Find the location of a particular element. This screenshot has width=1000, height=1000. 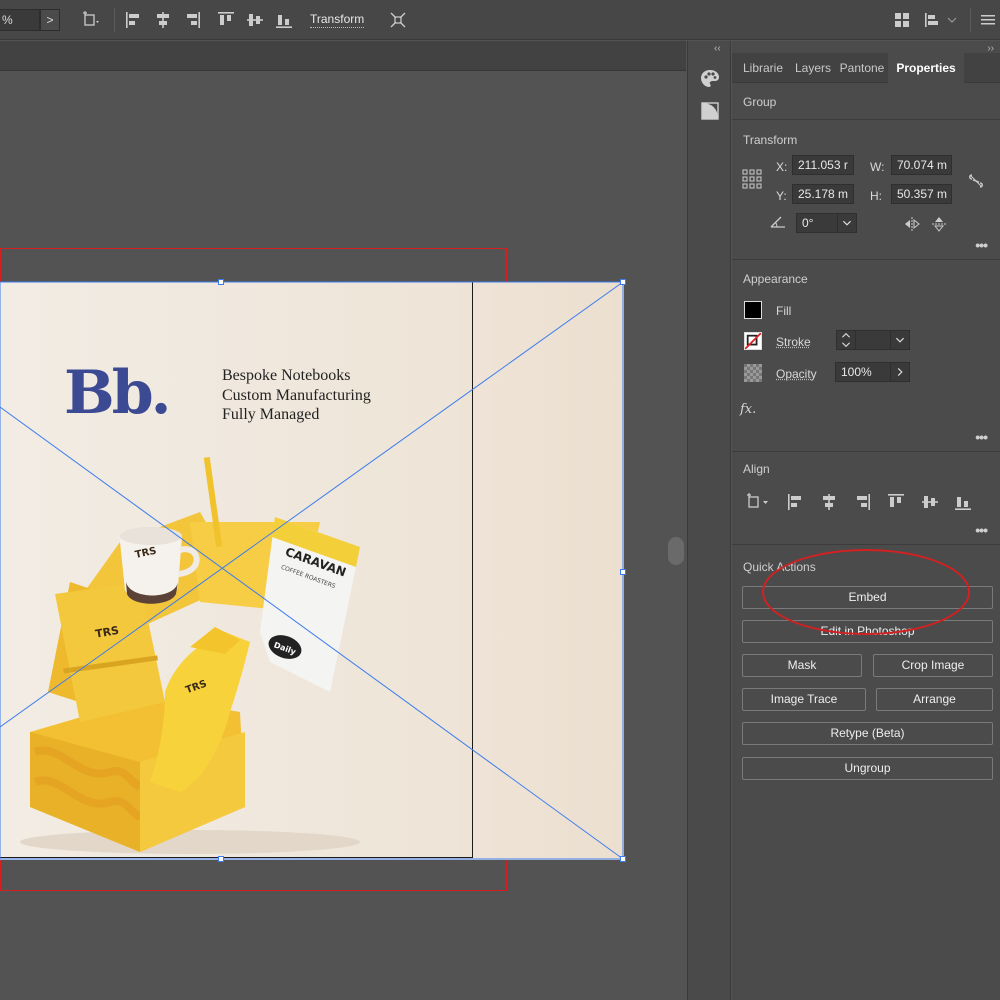

panel-tab-bar: Librarie Layers Pantone Properties is located at coordinates (866, 68).